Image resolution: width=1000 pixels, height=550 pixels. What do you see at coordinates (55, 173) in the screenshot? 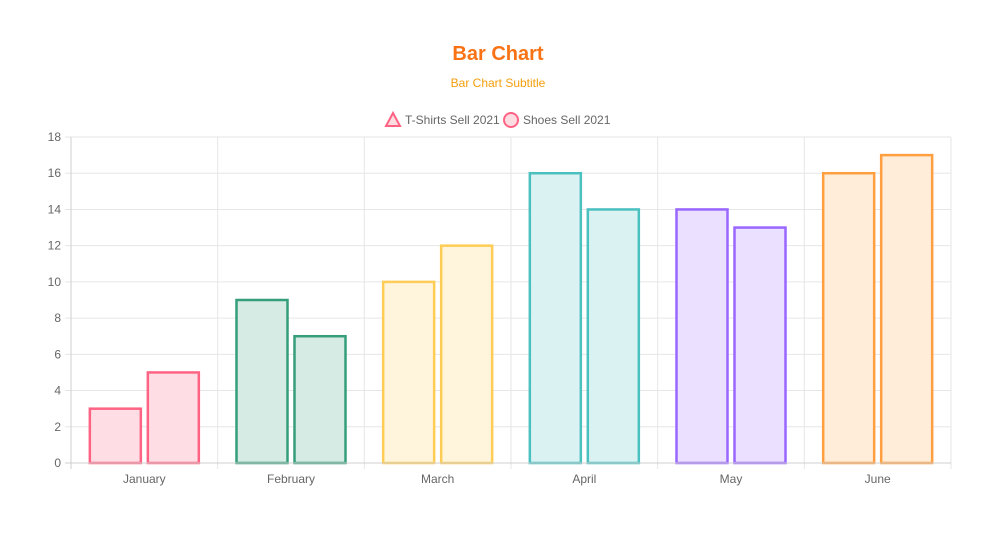
I see `y-tick-label: 16` at bounding box center [55, 173].